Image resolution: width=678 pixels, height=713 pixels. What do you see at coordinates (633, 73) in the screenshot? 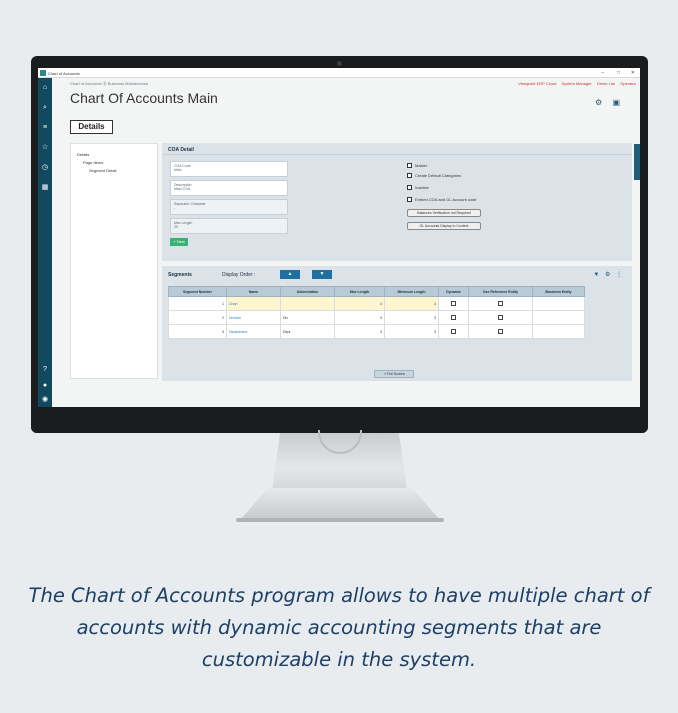
I see `close-icon: ✕` at bounding box center [633, 73].